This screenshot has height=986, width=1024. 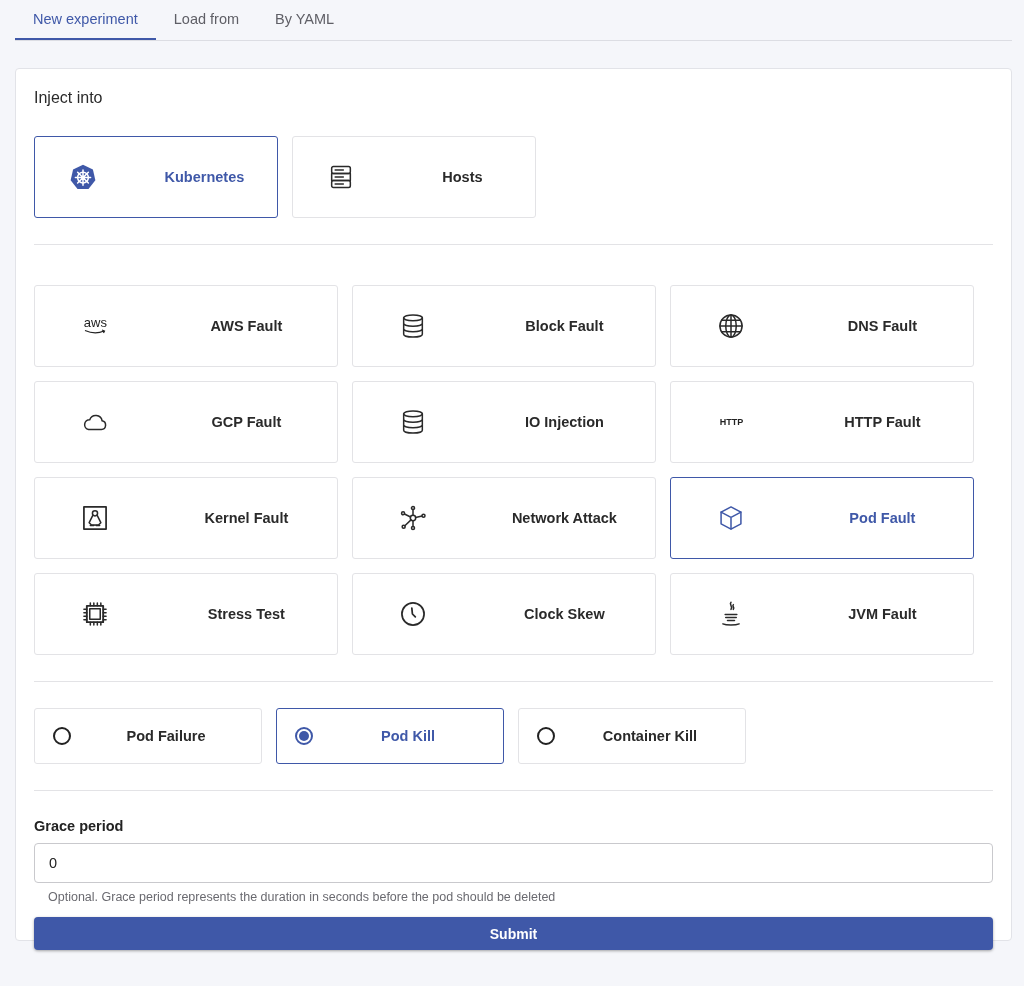 I want to click on field-label: Grace period, so click(x=79, y=826).